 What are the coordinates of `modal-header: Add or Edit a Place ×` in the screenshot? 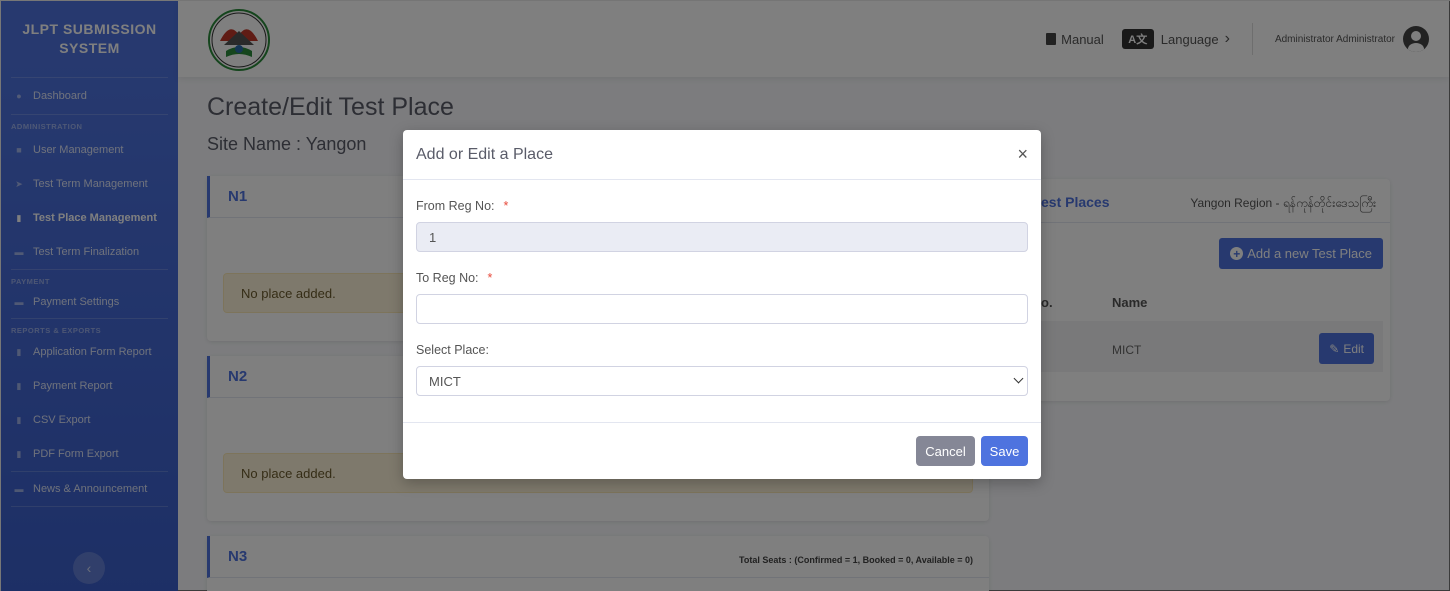 It's located at (722, 155).